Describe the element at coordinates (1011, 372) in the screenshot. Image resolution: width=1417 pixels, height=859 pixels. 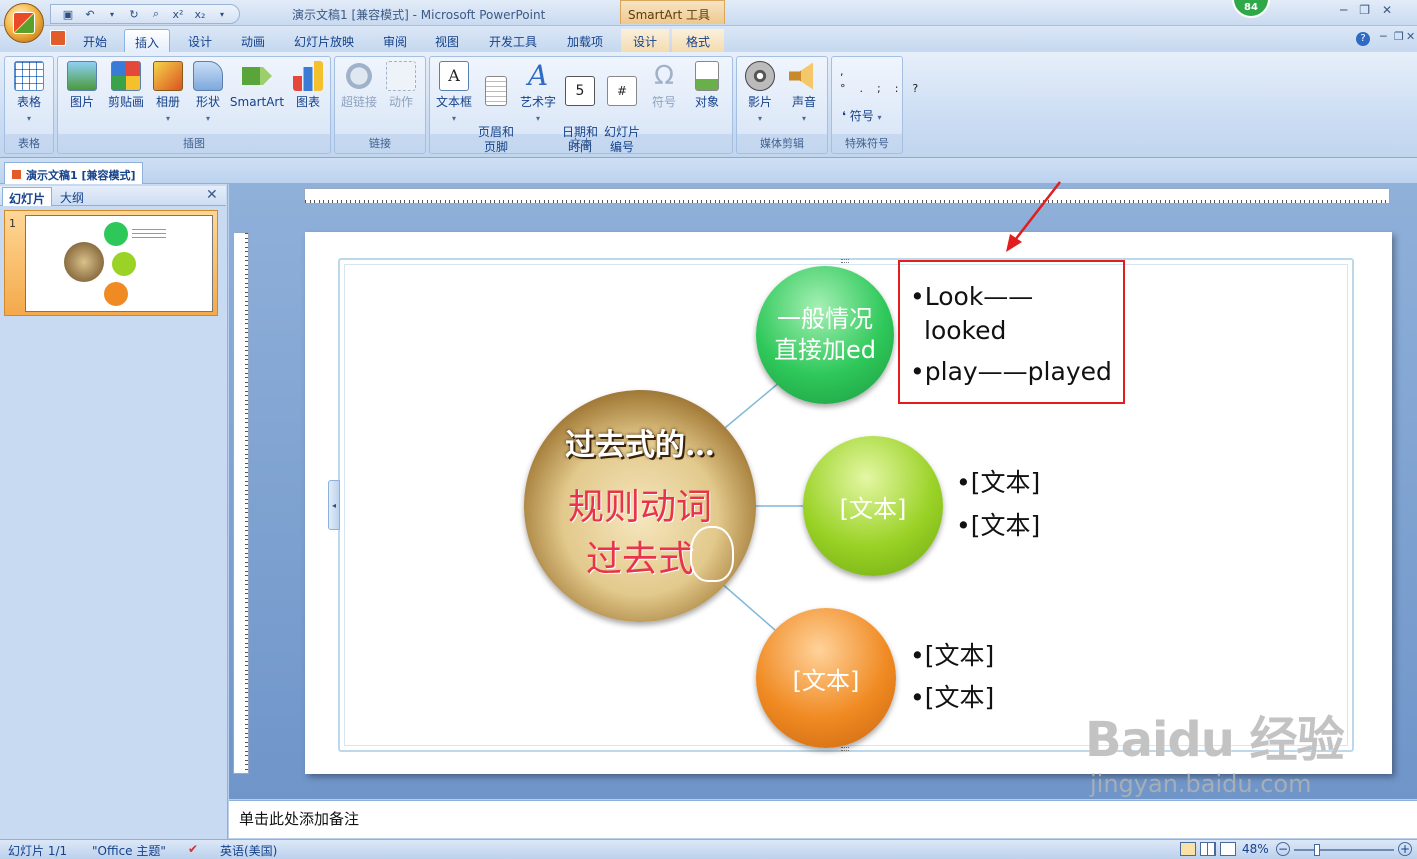
I see `node-1-bullet-2: •play——played` at that location.